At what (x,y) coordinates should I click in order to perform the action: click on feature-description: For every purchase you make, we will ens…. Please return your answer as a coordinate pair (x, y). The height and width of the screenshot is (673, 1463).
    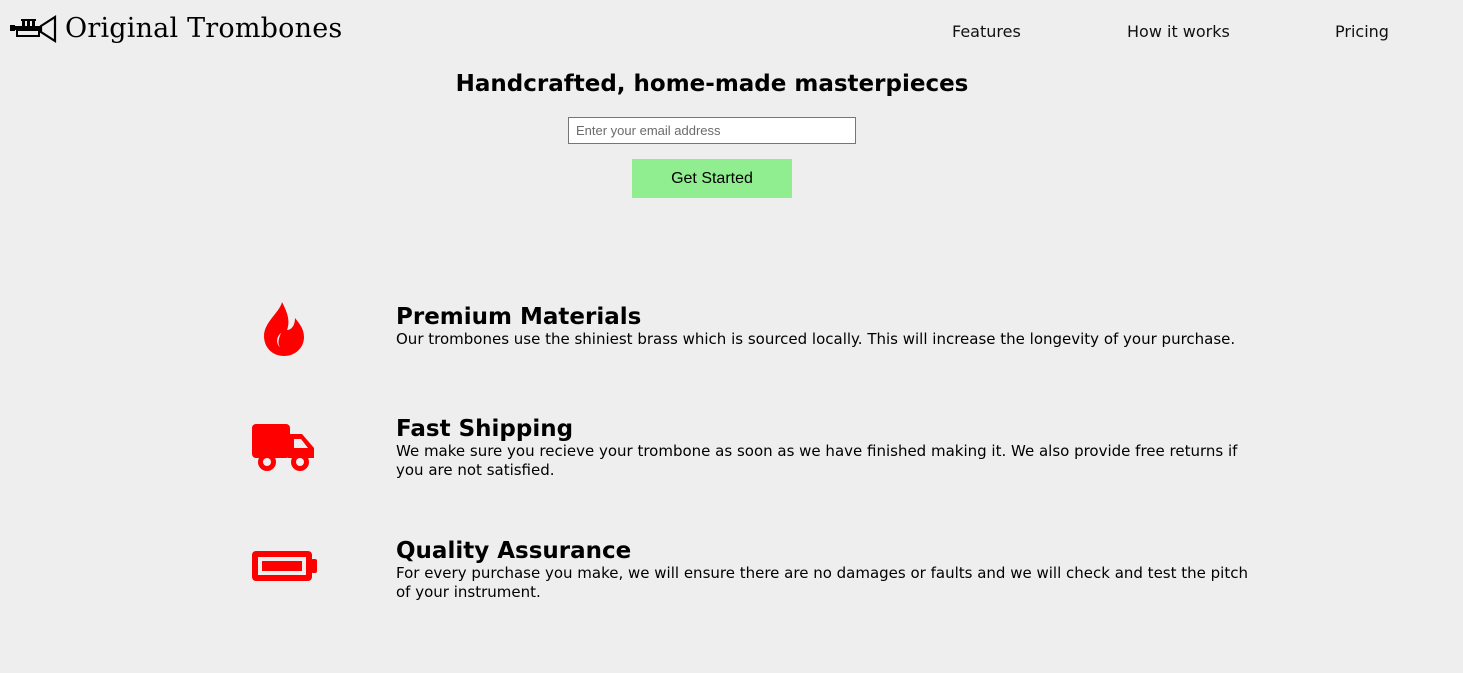
    Looking at the image, I should click on (822, 582).